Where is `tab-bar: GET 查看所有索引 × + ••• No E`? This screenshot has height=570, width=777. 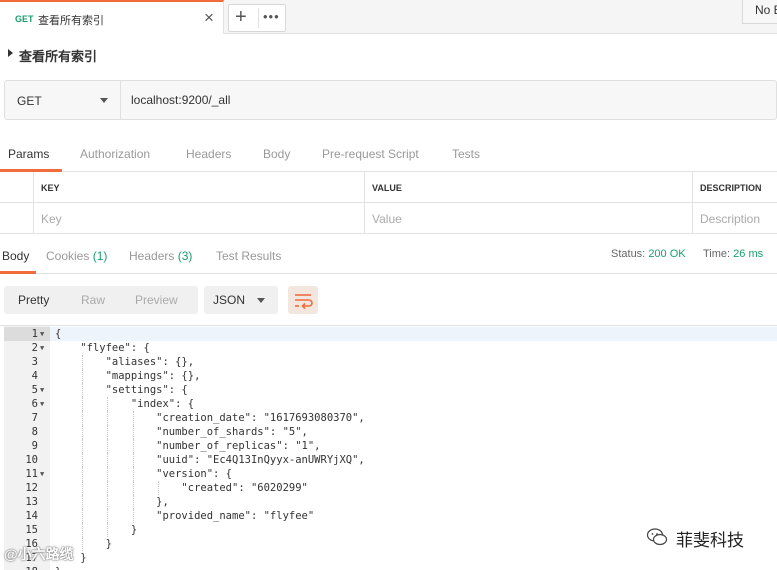 tab-bar: GET 查看所有索引 × + ••• No E is located at coordinates (388, 17).